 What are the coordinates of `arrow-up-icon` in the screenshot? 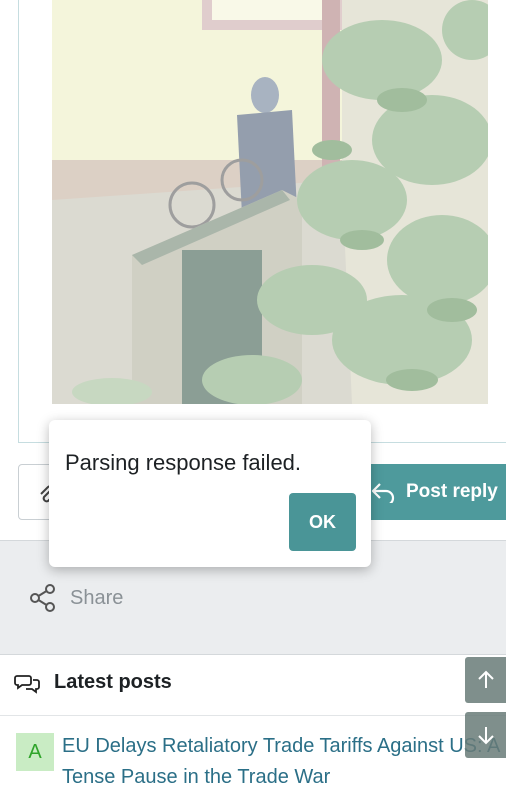 It's located at (485, 679).